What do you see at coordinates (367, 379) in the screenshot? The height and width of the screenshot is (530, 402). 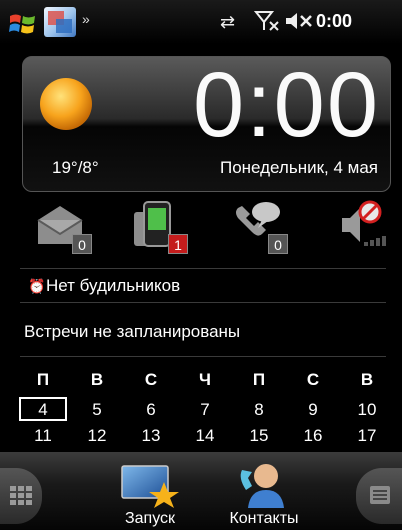 I see `weekday-sun: В` at bounding box center [367, 379].